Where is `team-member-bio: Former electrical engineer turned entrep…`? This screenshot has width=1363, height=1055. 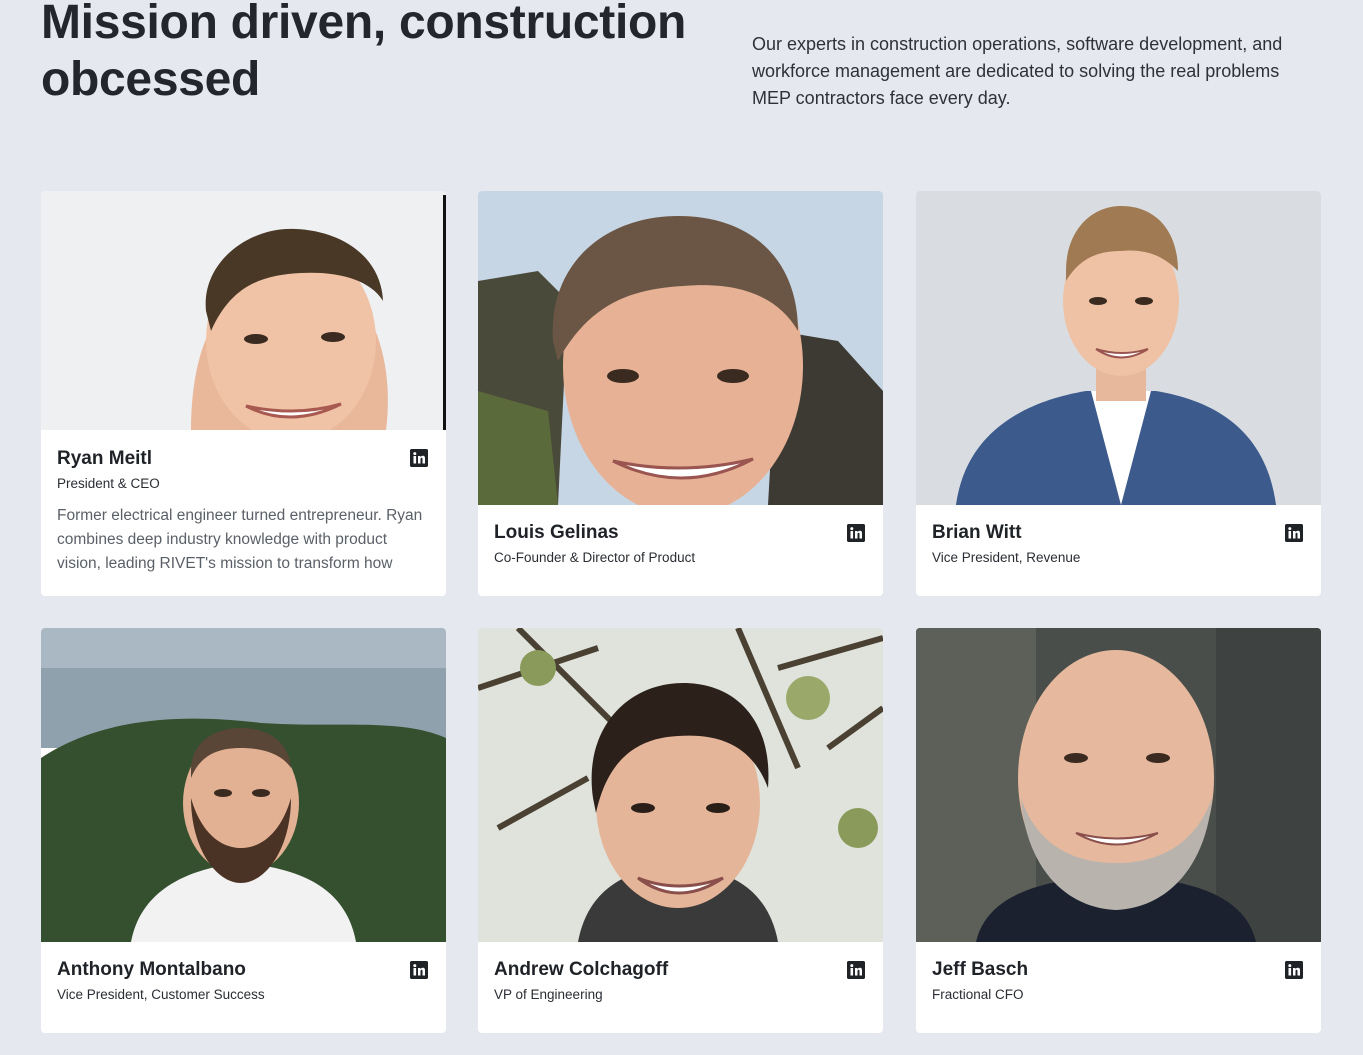
team-member-bio: Former electrical engineer turned entrep… is located at coordinates (240, 539).